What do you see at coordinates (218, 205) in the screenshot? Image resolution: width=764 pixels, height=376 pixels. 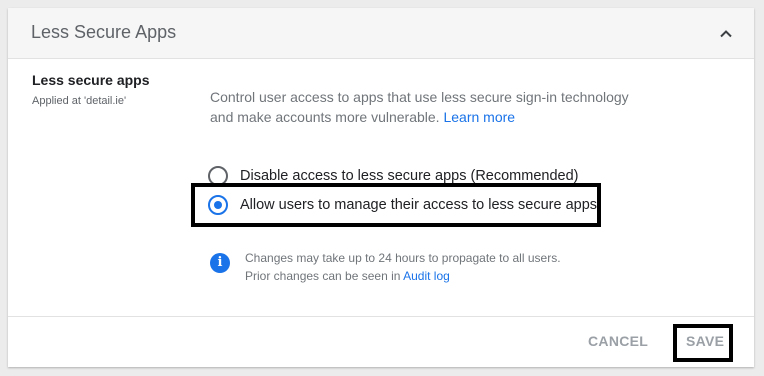 I see `radio-checked-icon` at bounding box center [218, 205].